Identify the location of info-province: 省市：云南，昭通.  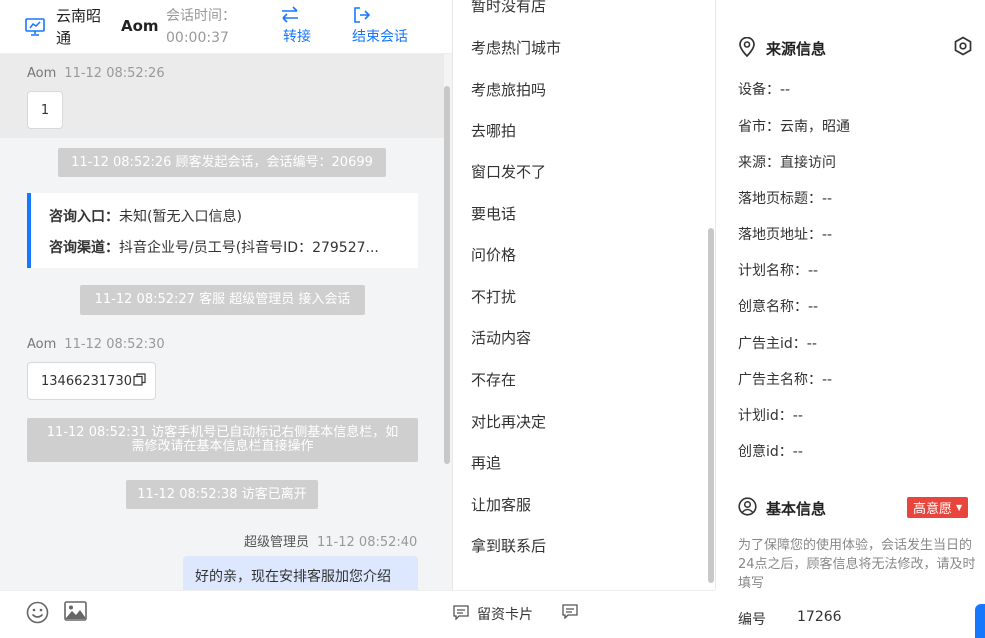
(794, 126).